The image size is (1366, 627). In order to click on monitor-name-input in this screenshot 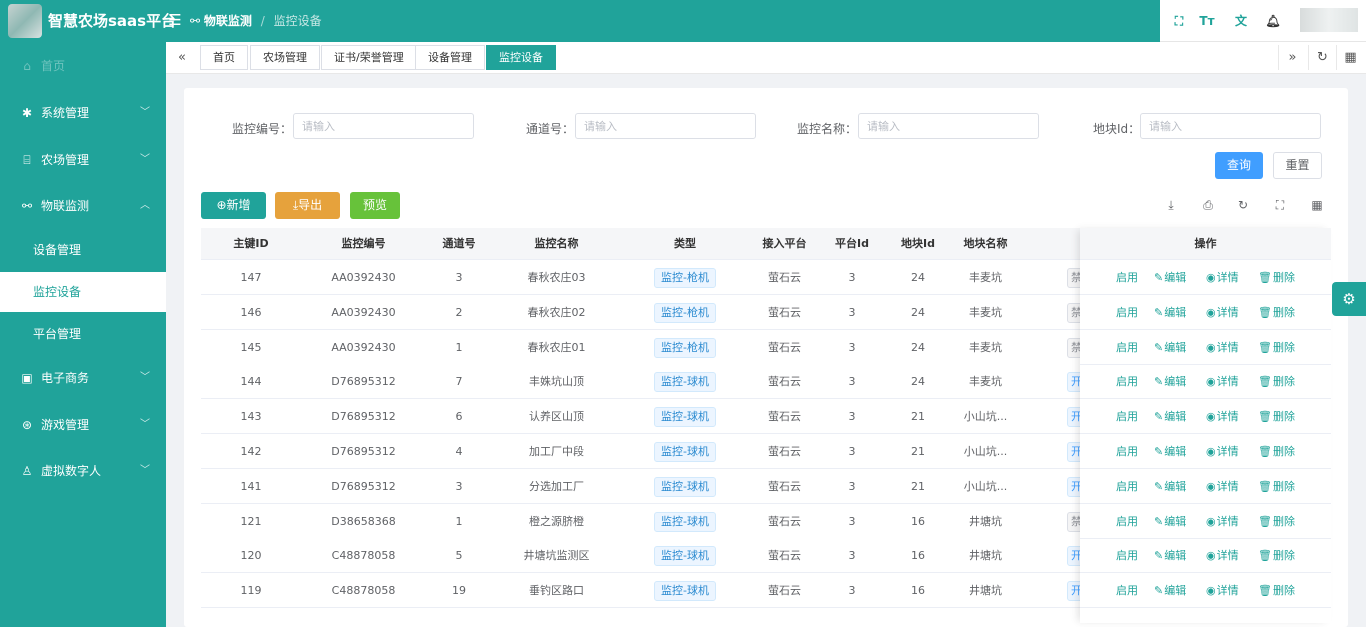, I will do `click(948, 126)`.